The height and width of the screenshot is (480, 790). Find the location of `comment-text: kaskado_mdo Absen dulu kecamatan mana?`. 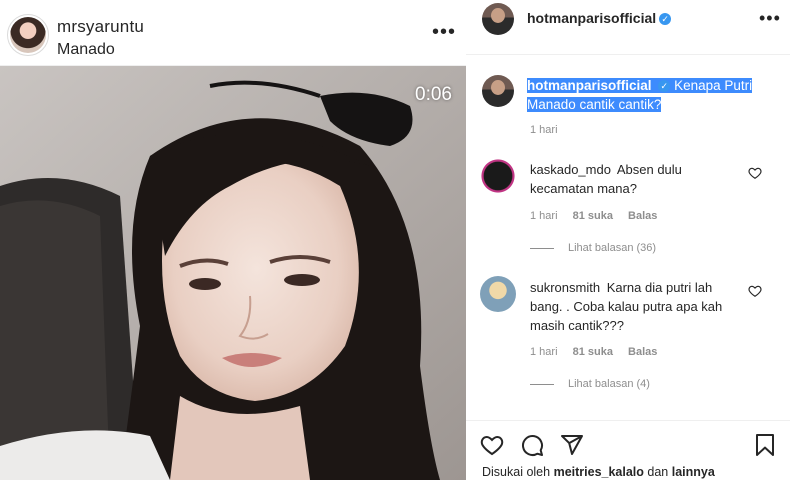

comment-text: kaskado_mdo Absen dulu kecamatan mana? is located at coordinates (636, 179).